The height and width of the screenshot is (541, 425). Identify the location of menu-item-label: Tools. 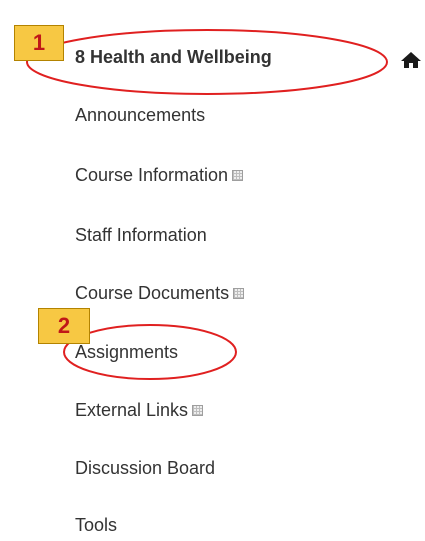
(96, 524).